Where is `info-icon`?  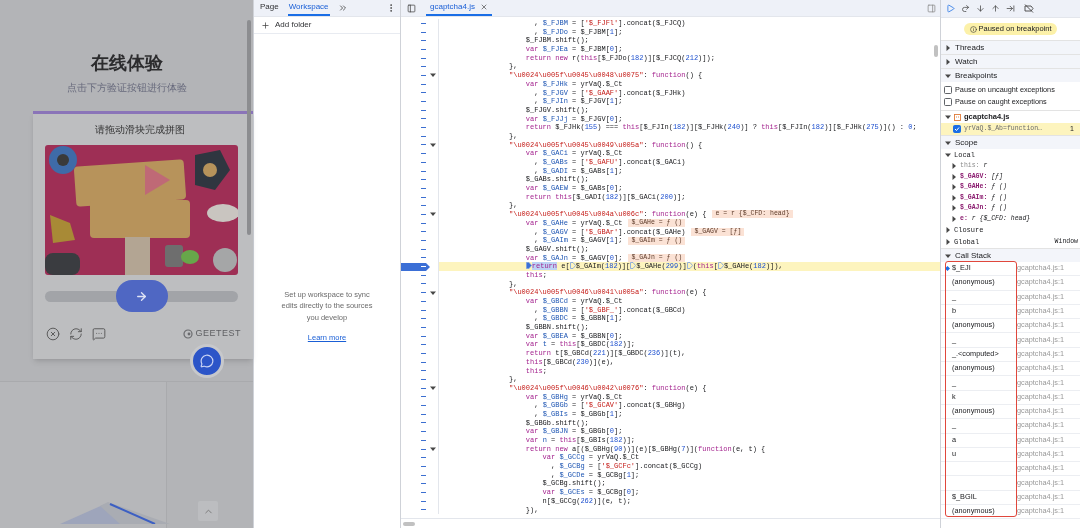
info-icon is located at coordinates (973, 29).